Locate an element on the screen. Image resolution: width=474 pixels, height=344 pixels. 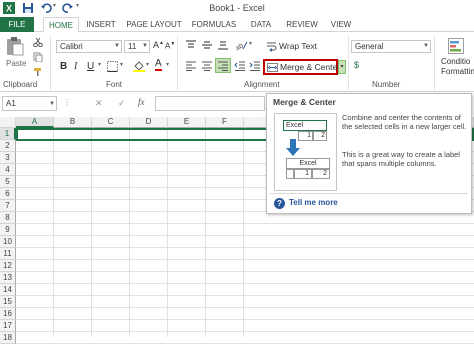
align-center-icon is located at coordinates (207, 66).